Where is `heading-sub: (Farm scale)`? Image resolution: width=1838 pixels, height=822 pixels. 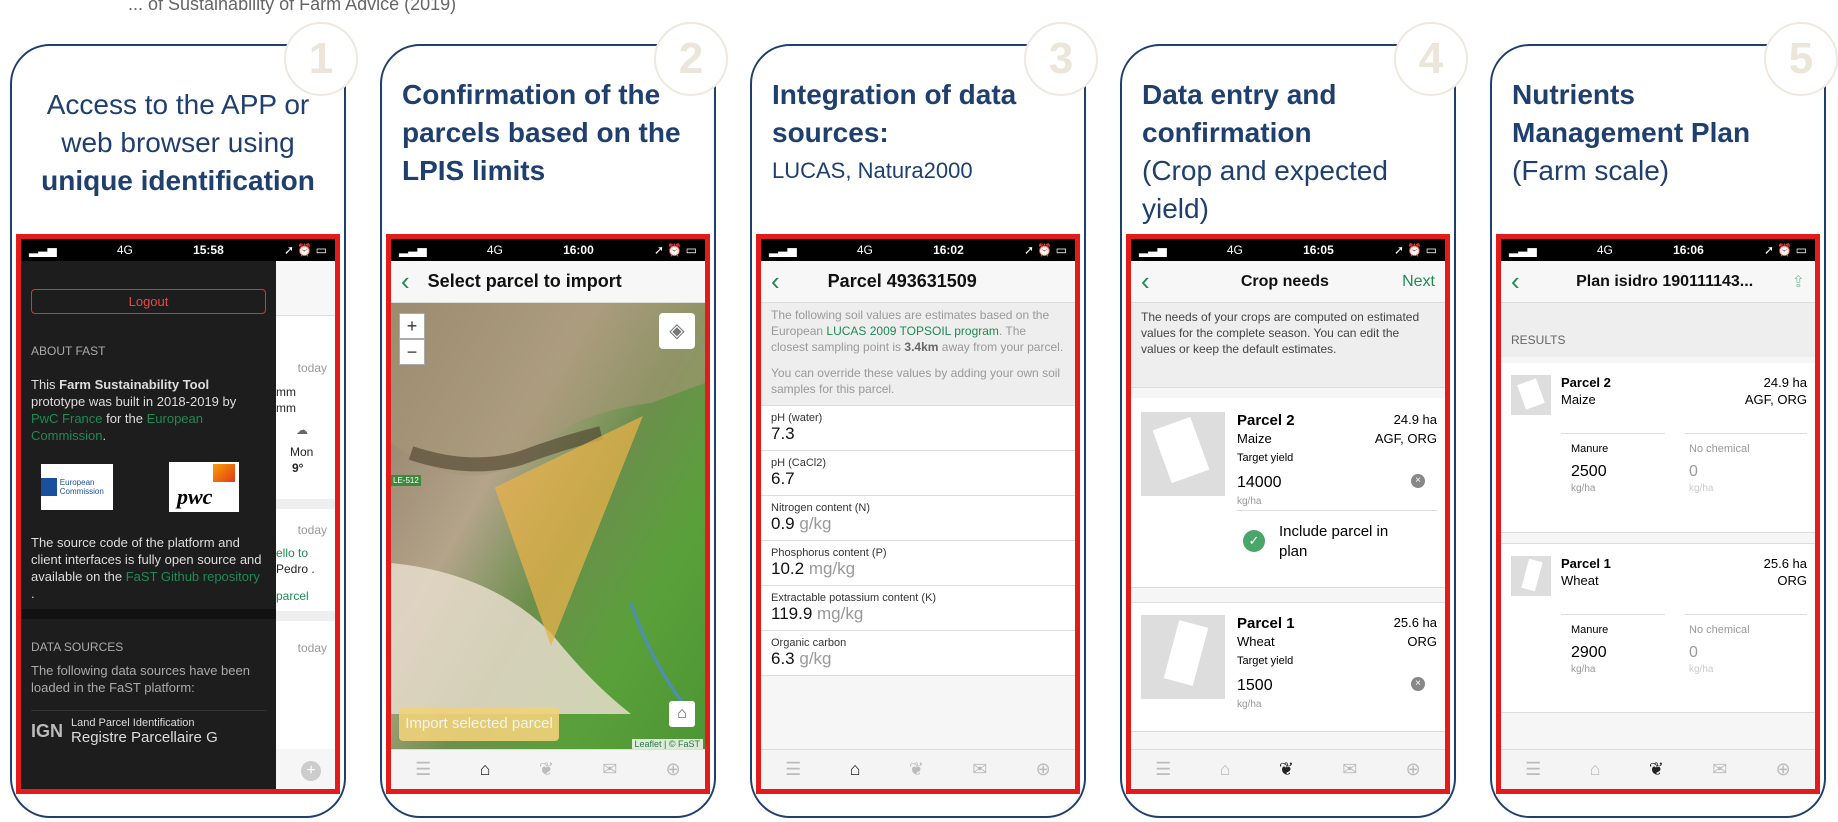 heading-sub: (Farm scale) is located at coordinates (1591, 170).